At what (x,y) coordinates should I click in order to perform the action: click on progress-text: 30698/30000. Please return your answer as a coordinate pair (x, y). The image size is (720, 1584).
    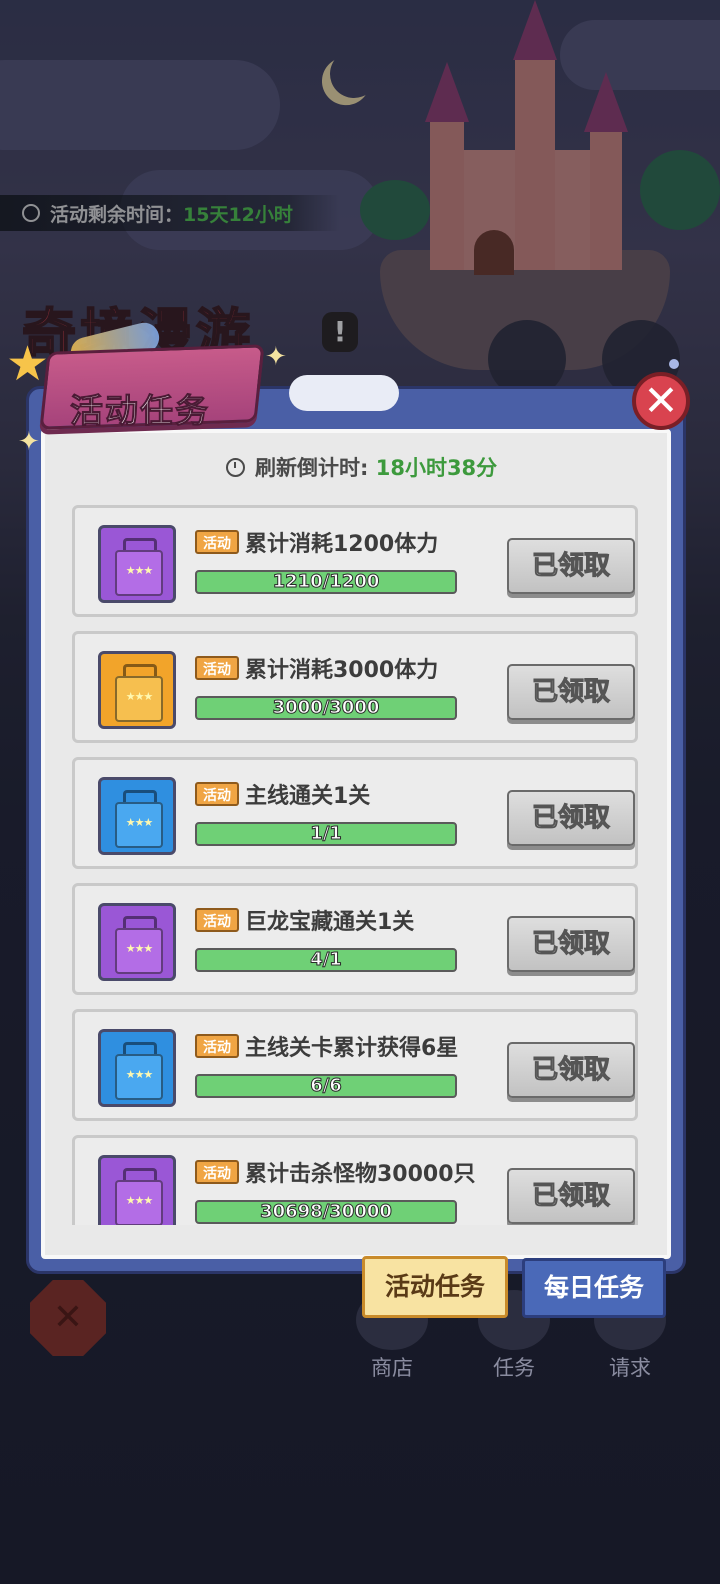
    Looking at the image, I should click on (326, 1211).